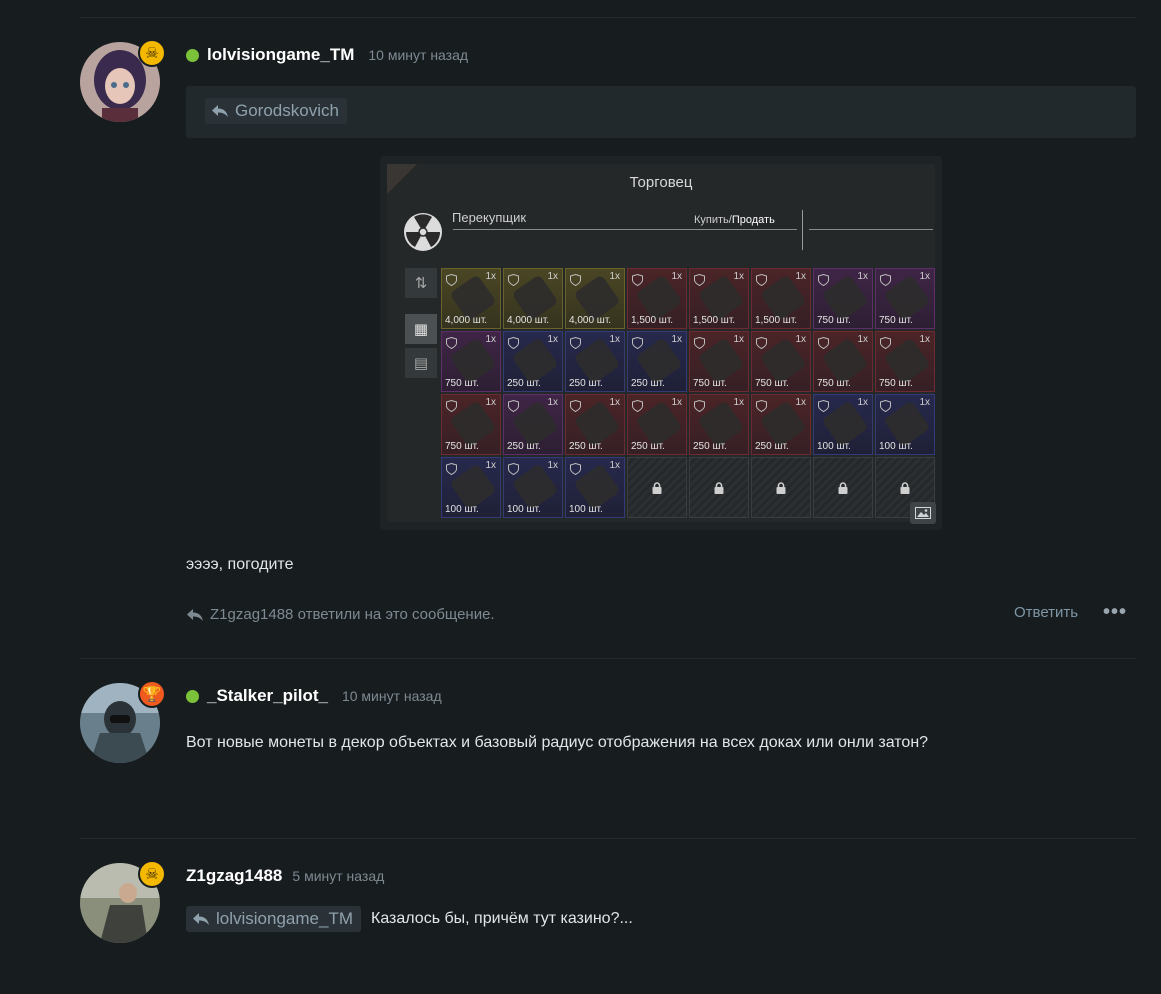 The image size is (1161, 994). What do you see at coordinates (661, 182) in the screenshot?
I see `trader-window-title: Торговец` at bounding box center [661, 182].